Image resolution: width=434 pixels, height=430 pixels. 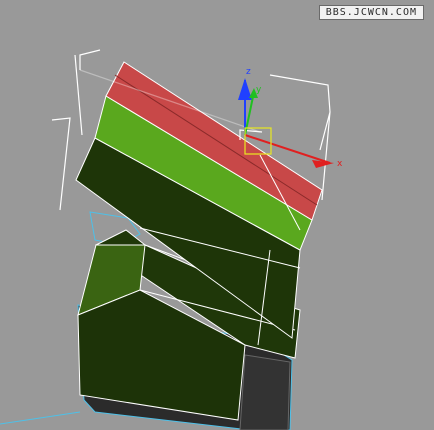 I want to click on site-watermark: BBS.JCWCN.COM, so click(x=371, y=12).